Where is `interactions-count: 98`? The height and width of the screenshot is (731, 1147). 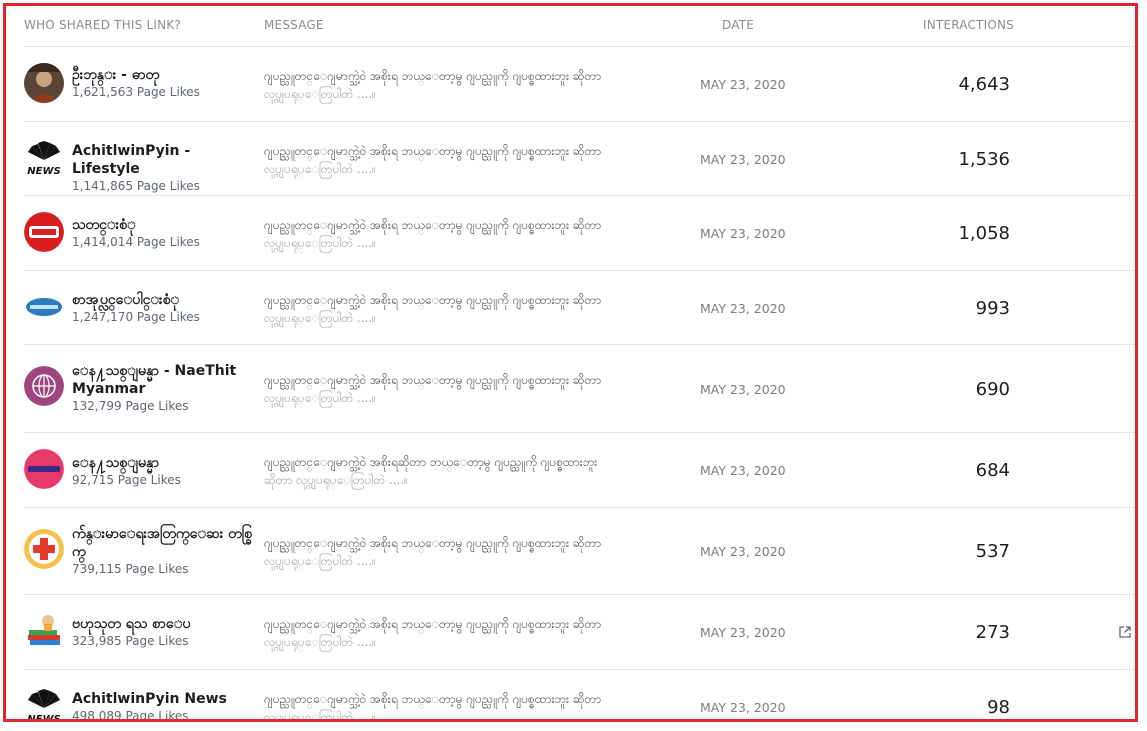 interactions-count: 98 is located at coordinates (998, 707).